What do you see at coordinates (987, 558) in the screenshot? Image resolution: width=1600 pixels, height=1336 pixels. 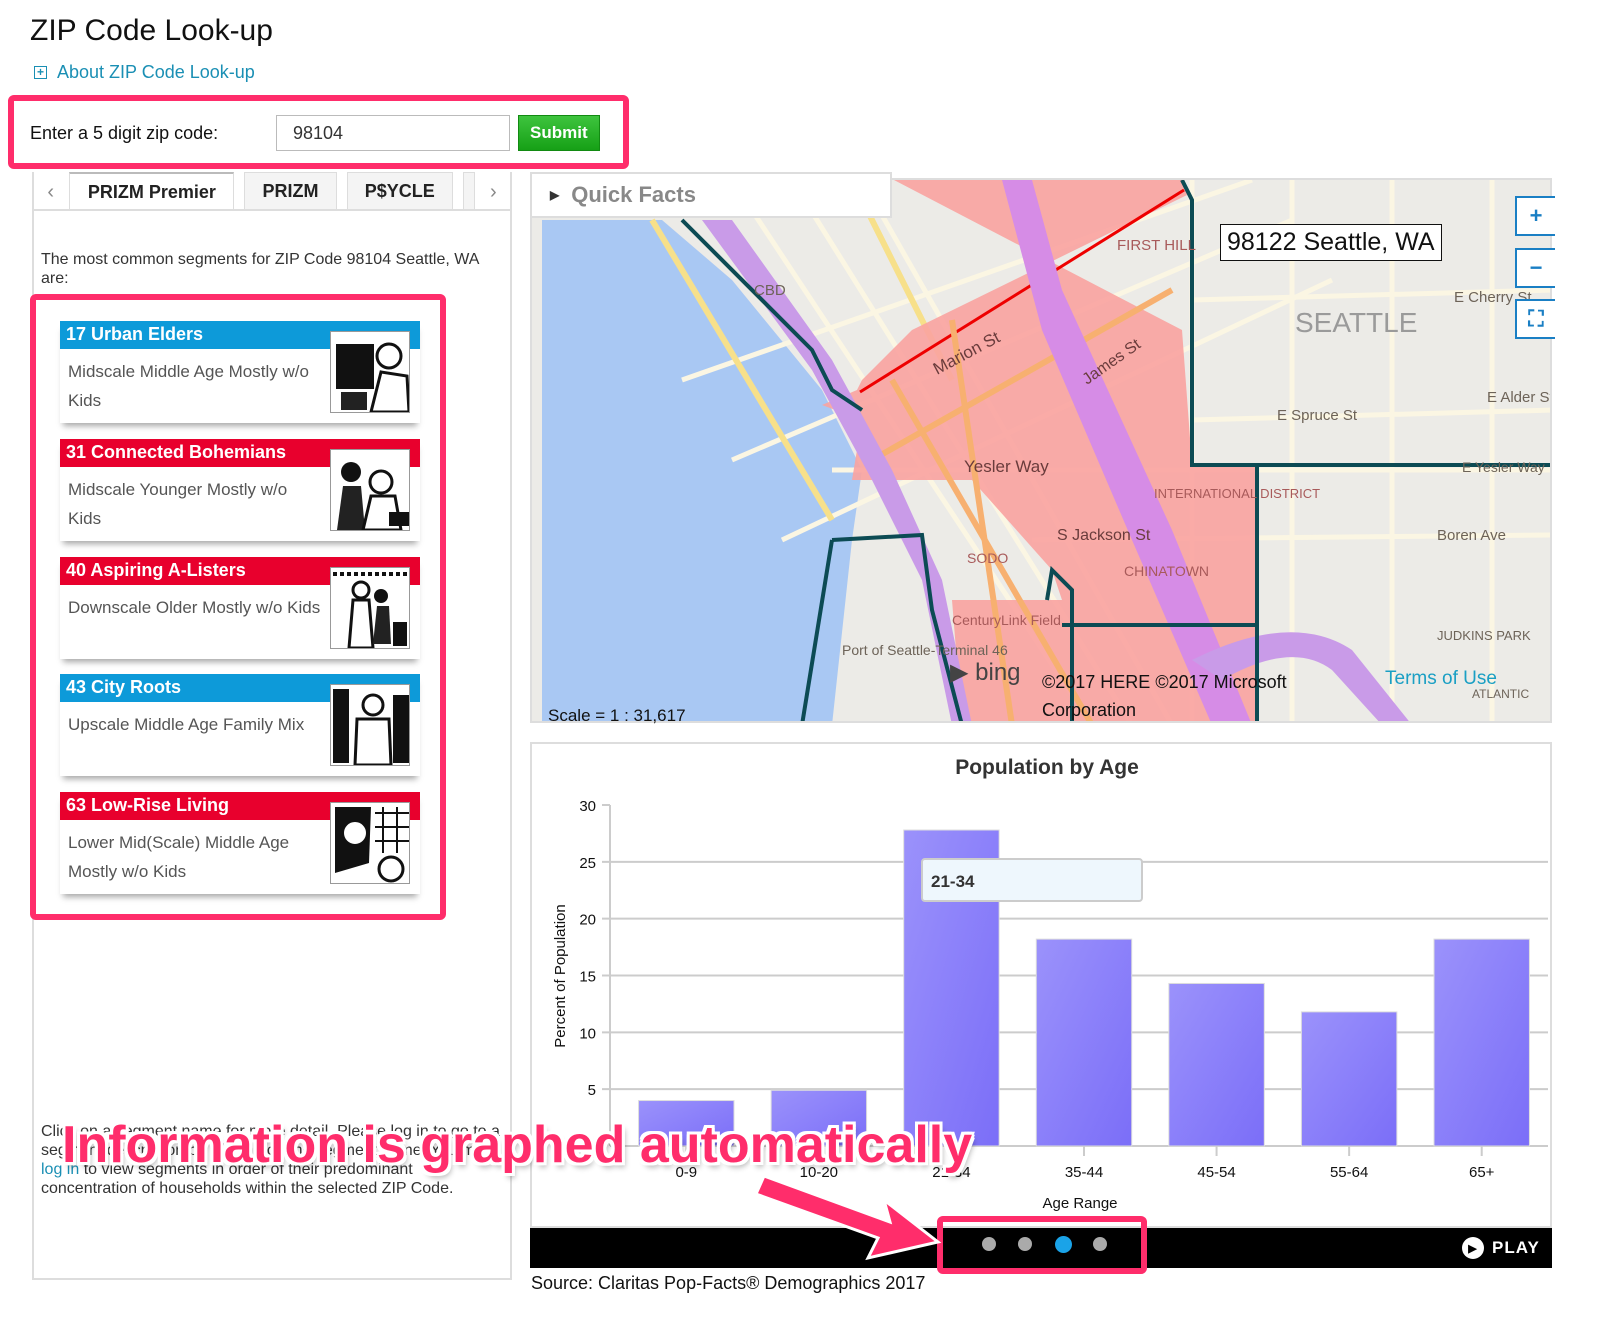 I see `map-label: SODO` at bounding box center [987, 558].